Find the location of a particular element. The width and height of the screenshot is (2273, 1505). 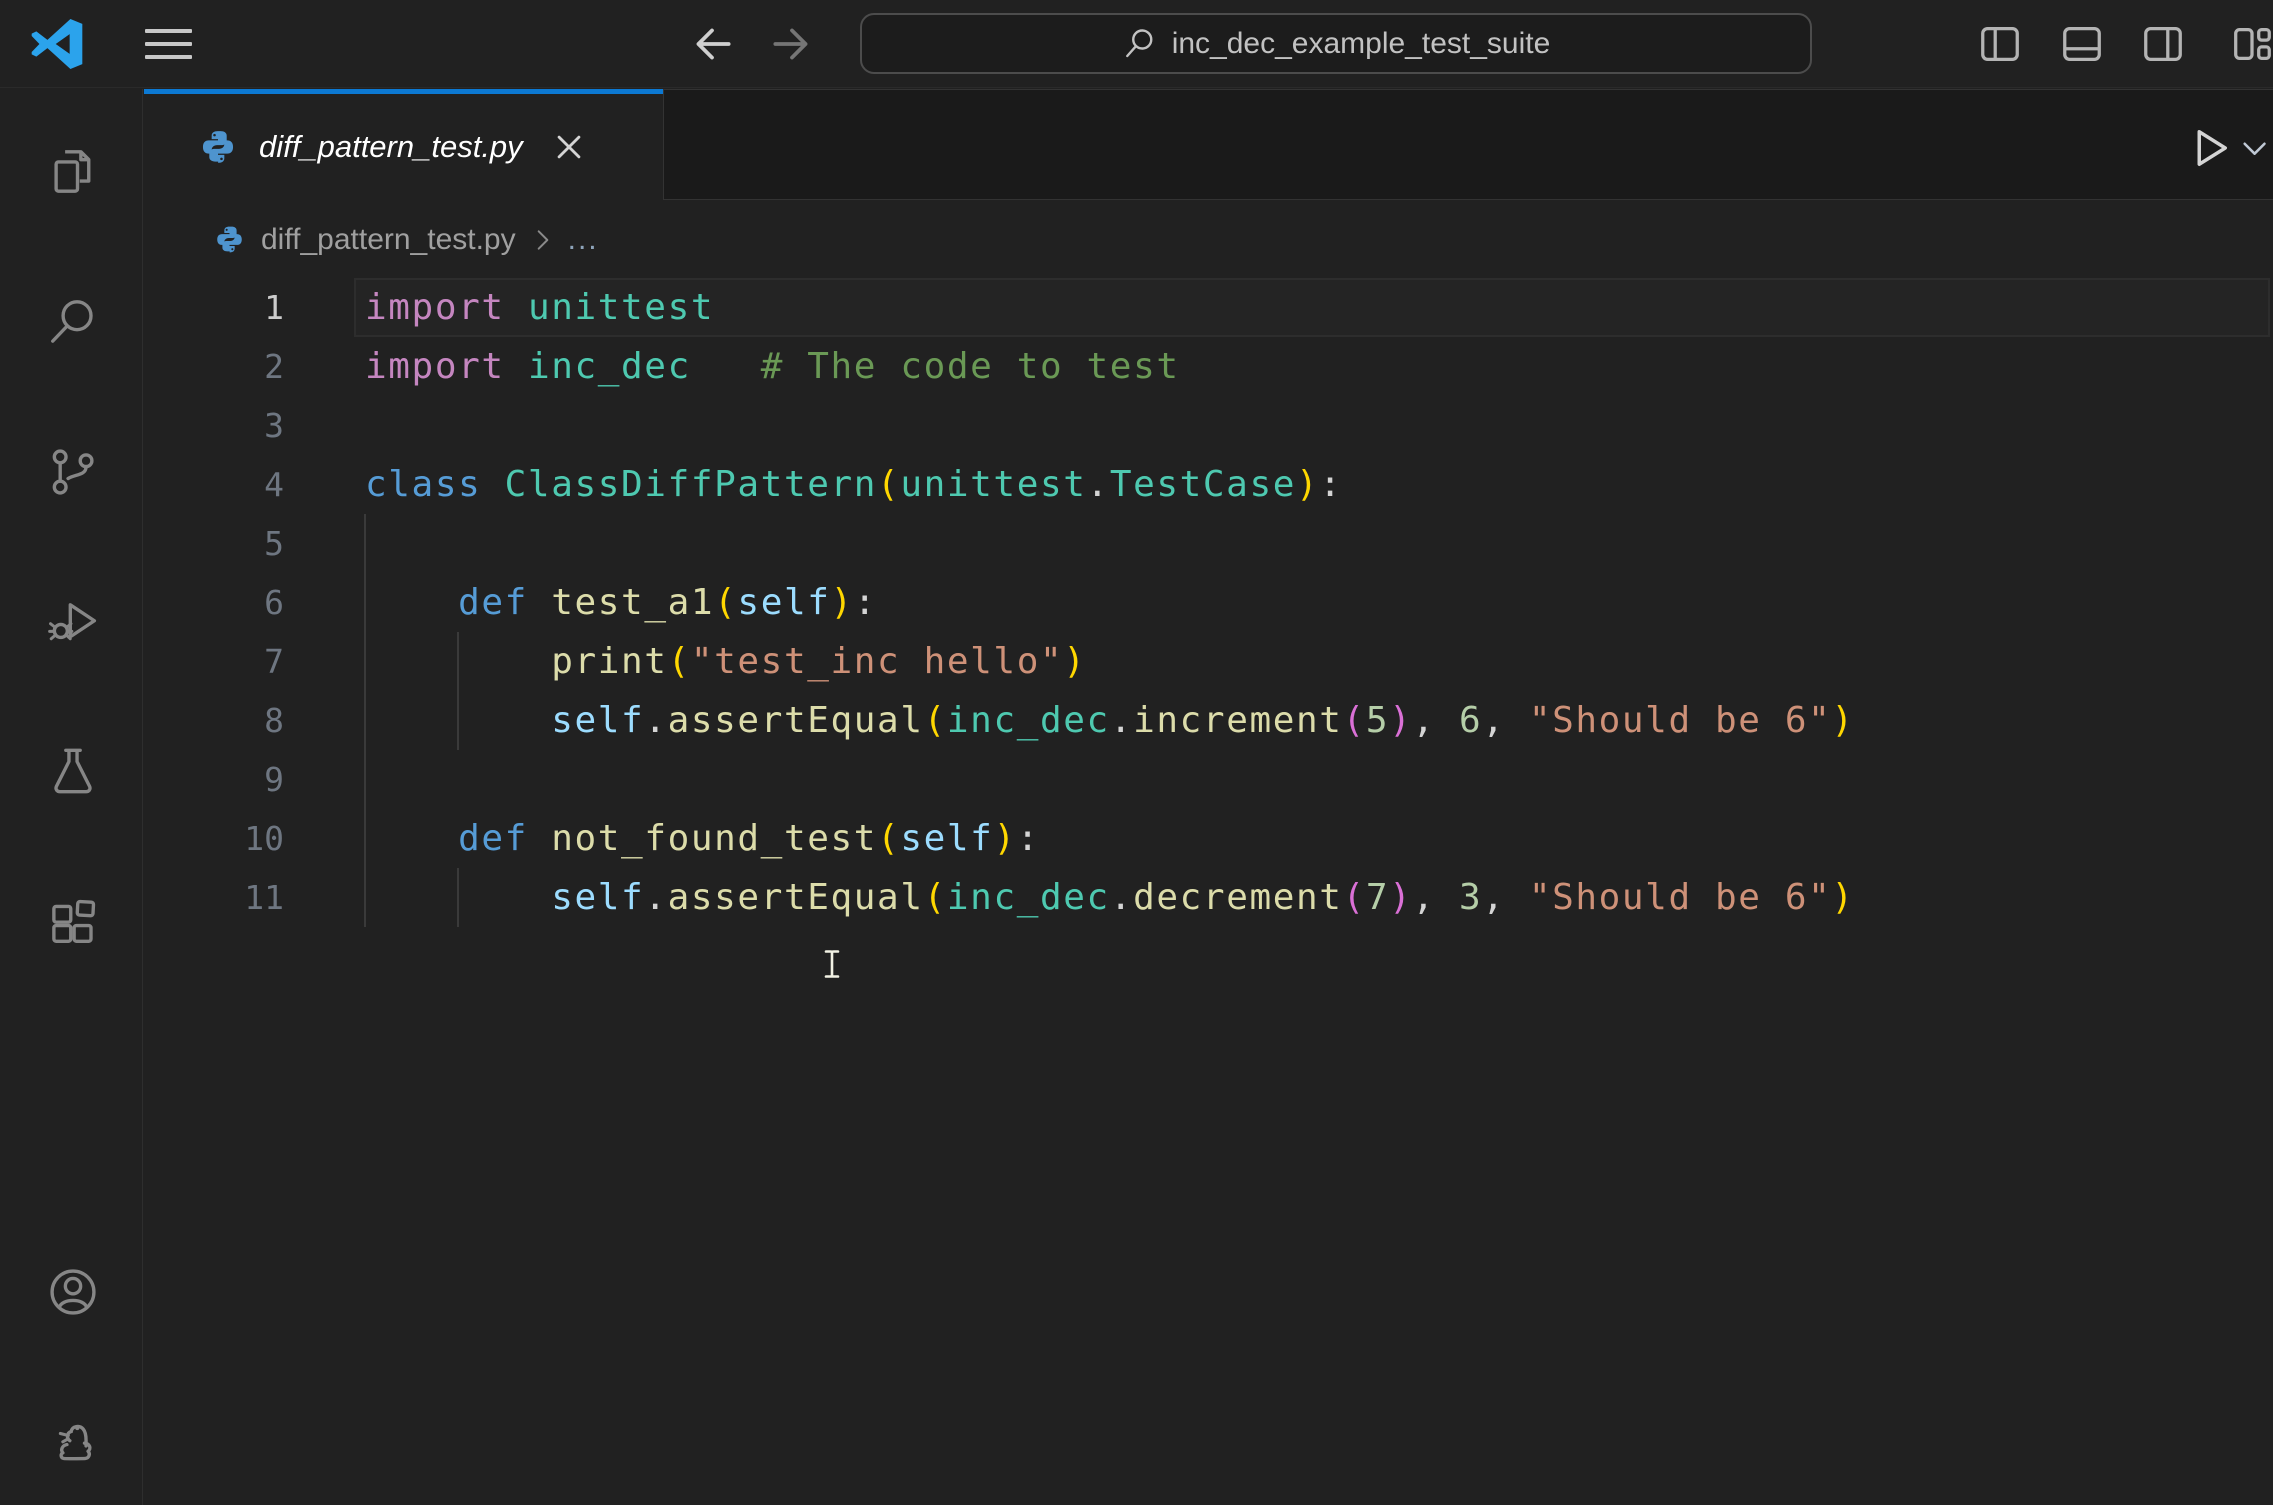

tab-close-icon is located at coordinates (569, 147).